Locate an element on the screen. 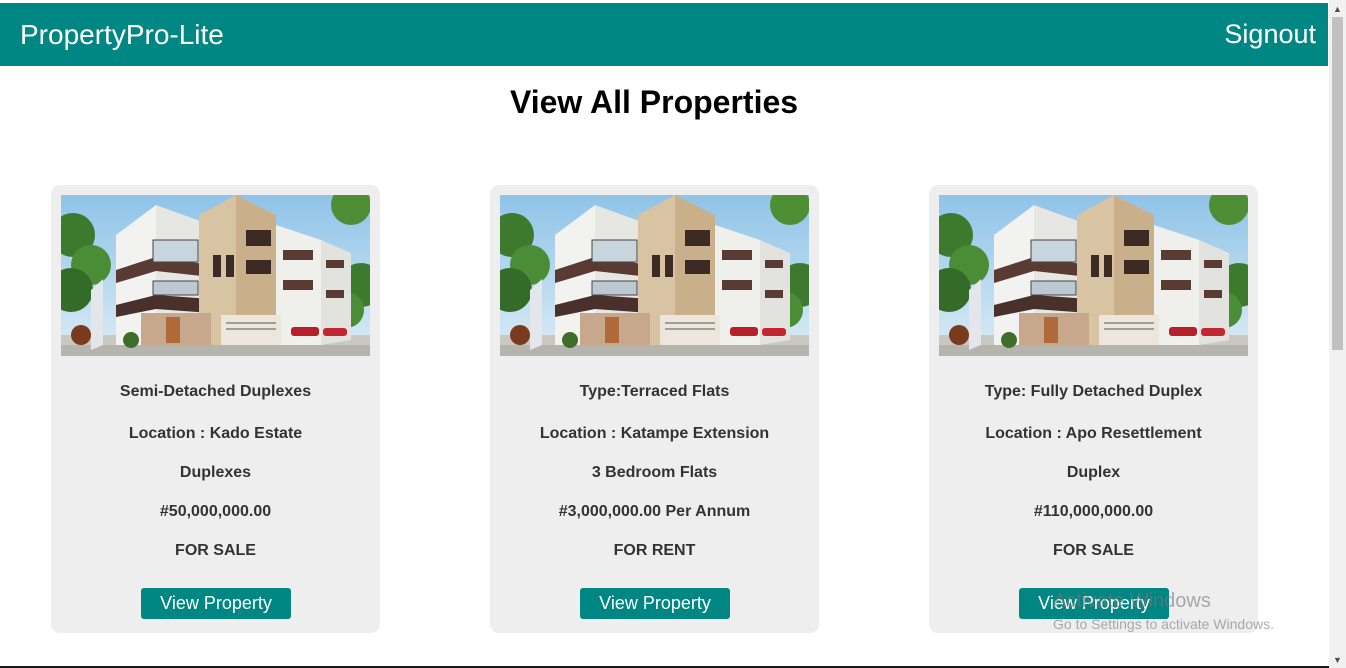 This screenshot has height=668, width=1346. scrollbar-thumb is located at coordinates (1337, 183).